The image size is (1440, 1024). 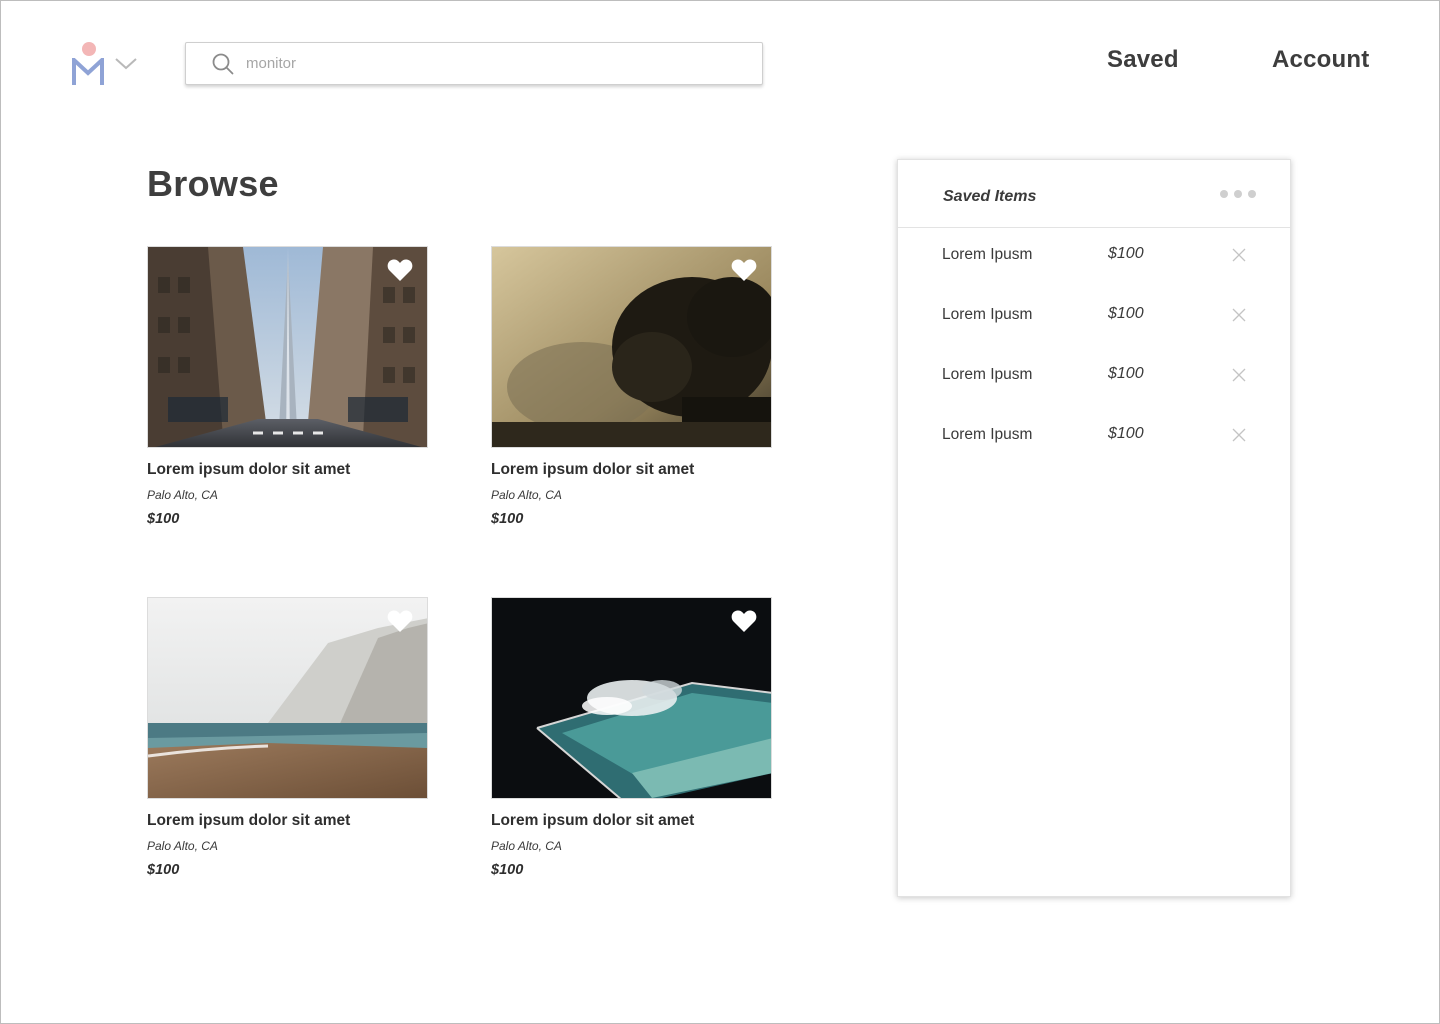 What do you see at coordinates (88, 71) in the screenshot?
I see `logo-m-letter` at bounding box center [88, 71].